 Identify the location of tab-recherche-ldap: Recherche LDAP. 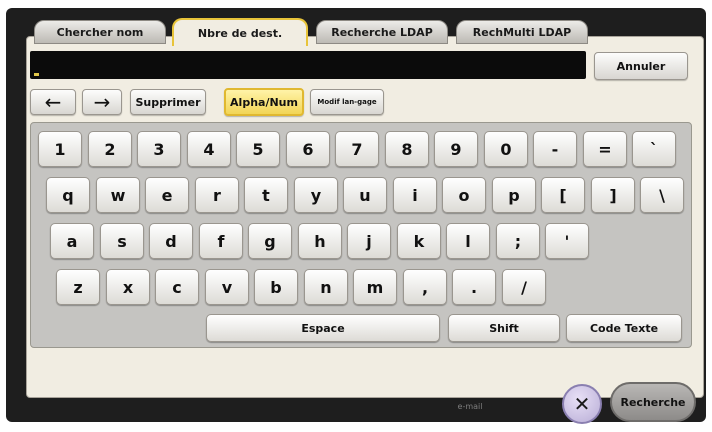
(382, 32).